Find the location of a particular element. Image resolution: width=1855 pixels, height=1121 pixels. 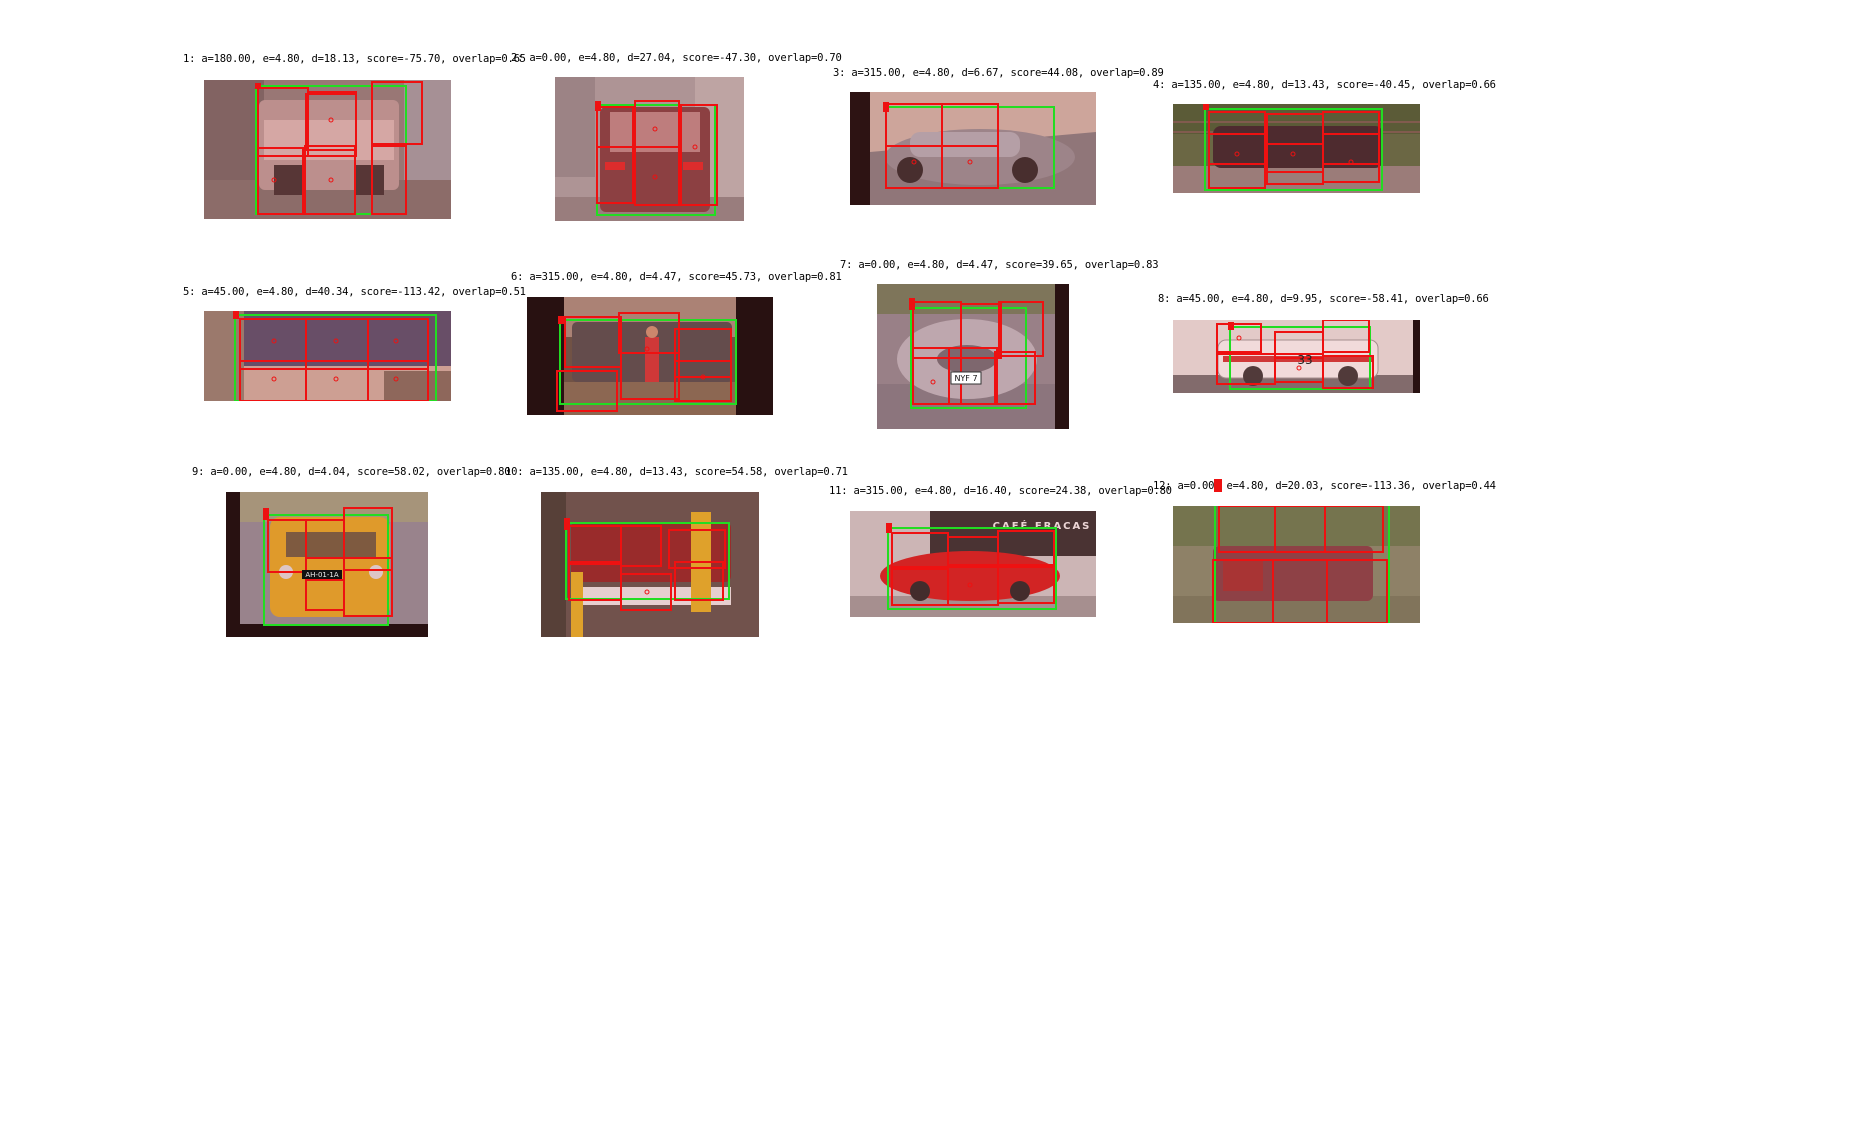

panel-image: AH-01-1A is located at coordinates (327, 564).